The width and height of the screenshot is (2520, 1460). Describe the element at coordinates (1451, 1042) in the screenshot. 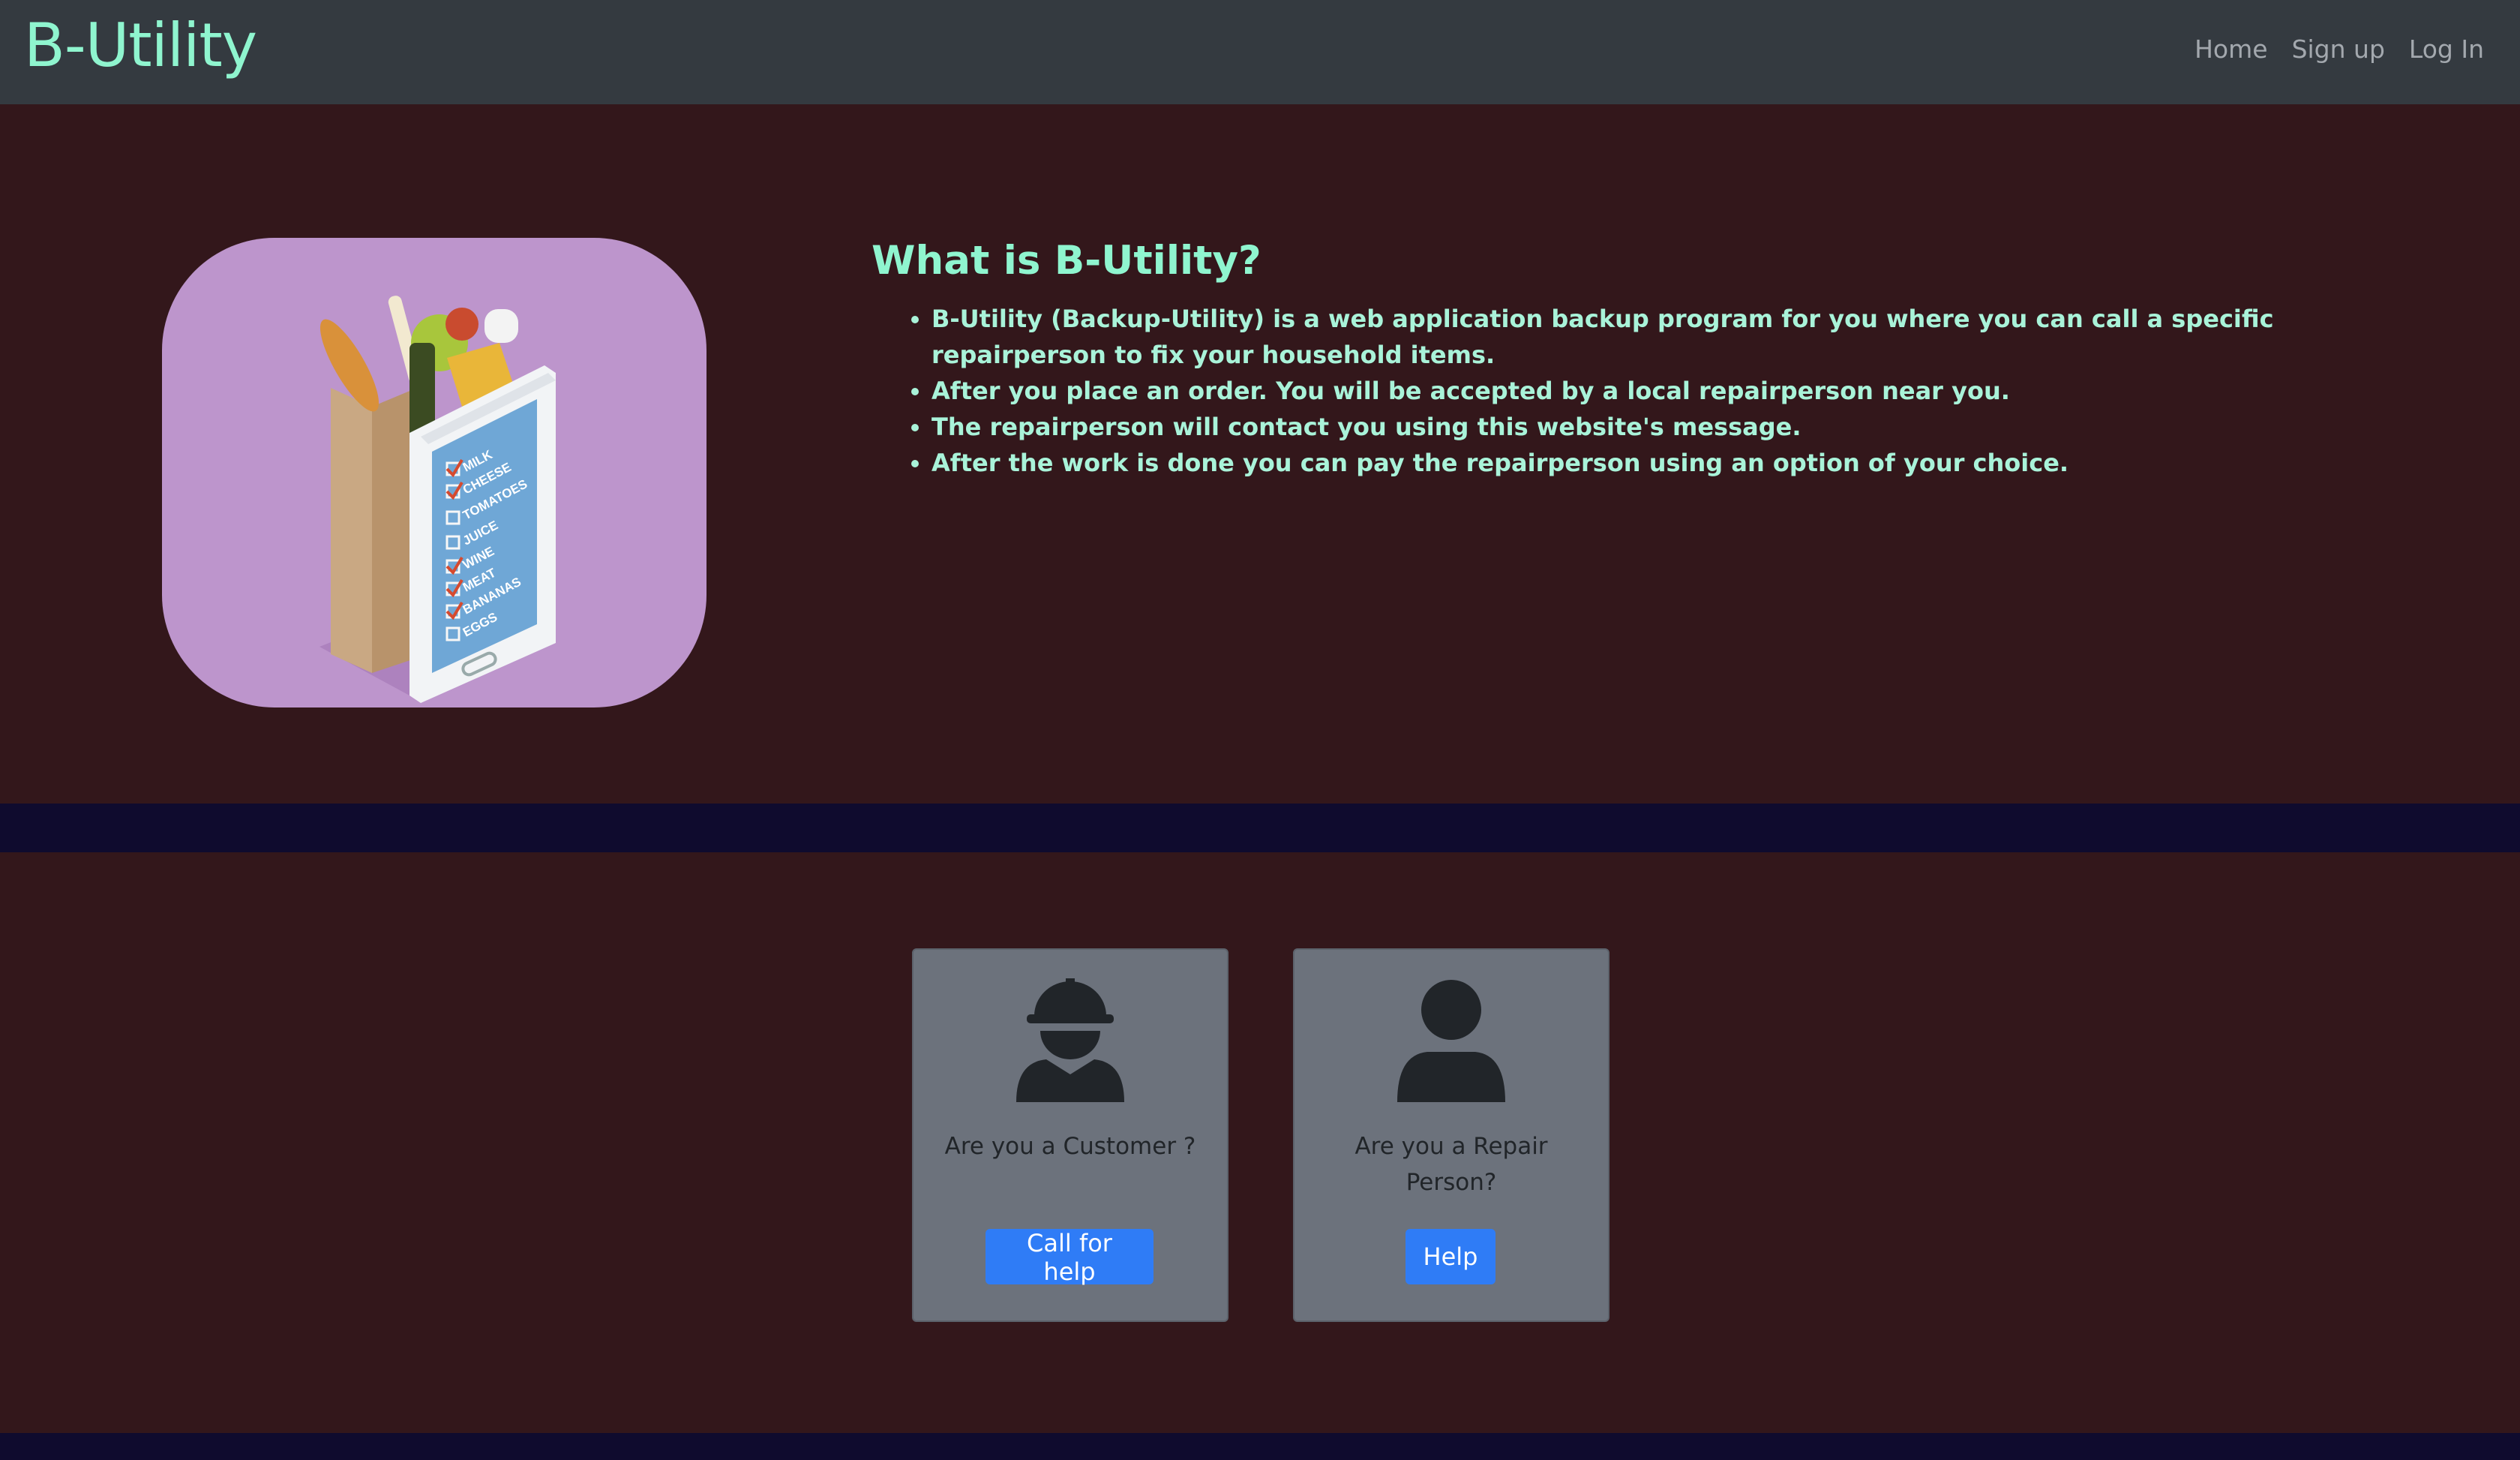

I see `user-icon` at that location.